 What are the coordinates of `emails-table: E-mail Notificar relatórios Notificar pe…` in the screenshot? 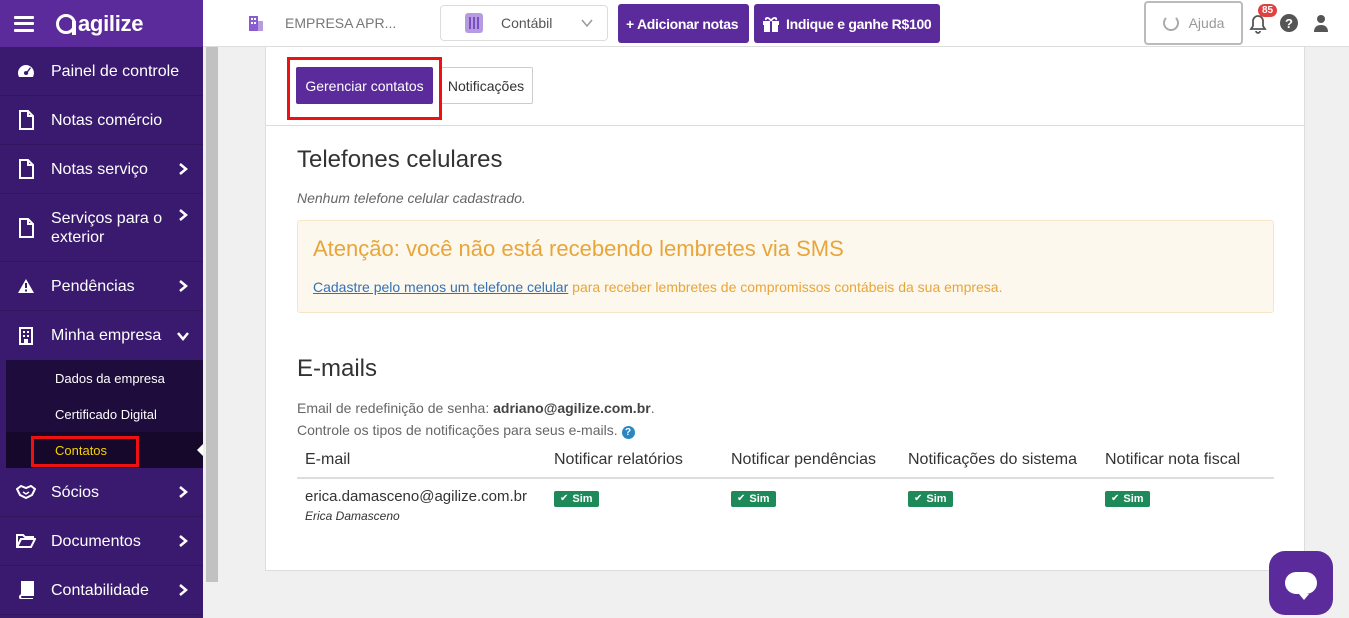 It's located at (785, 486).